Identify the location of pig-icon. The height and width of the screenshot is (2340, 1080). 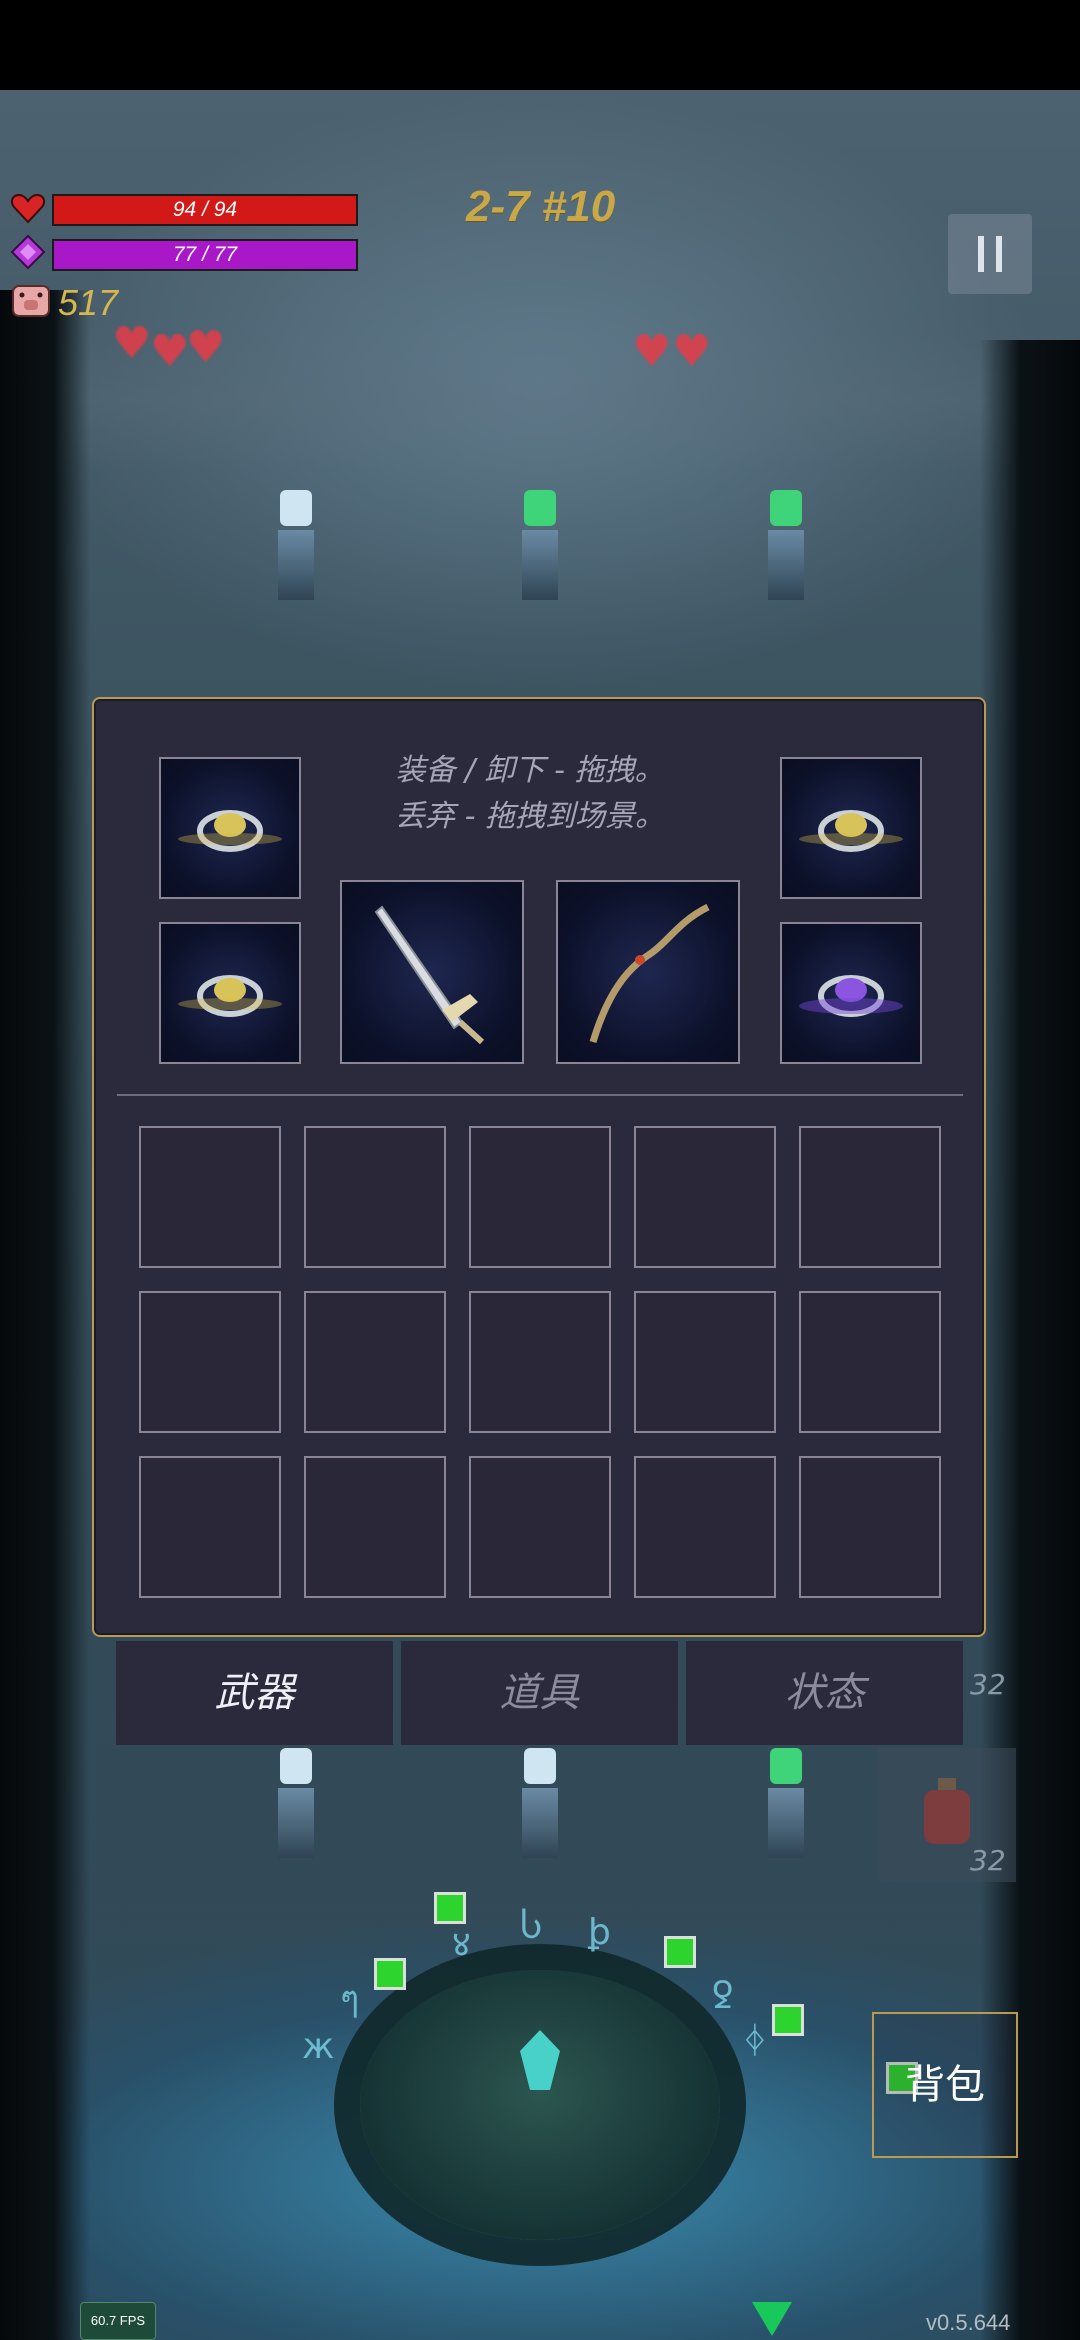
(31, 301).